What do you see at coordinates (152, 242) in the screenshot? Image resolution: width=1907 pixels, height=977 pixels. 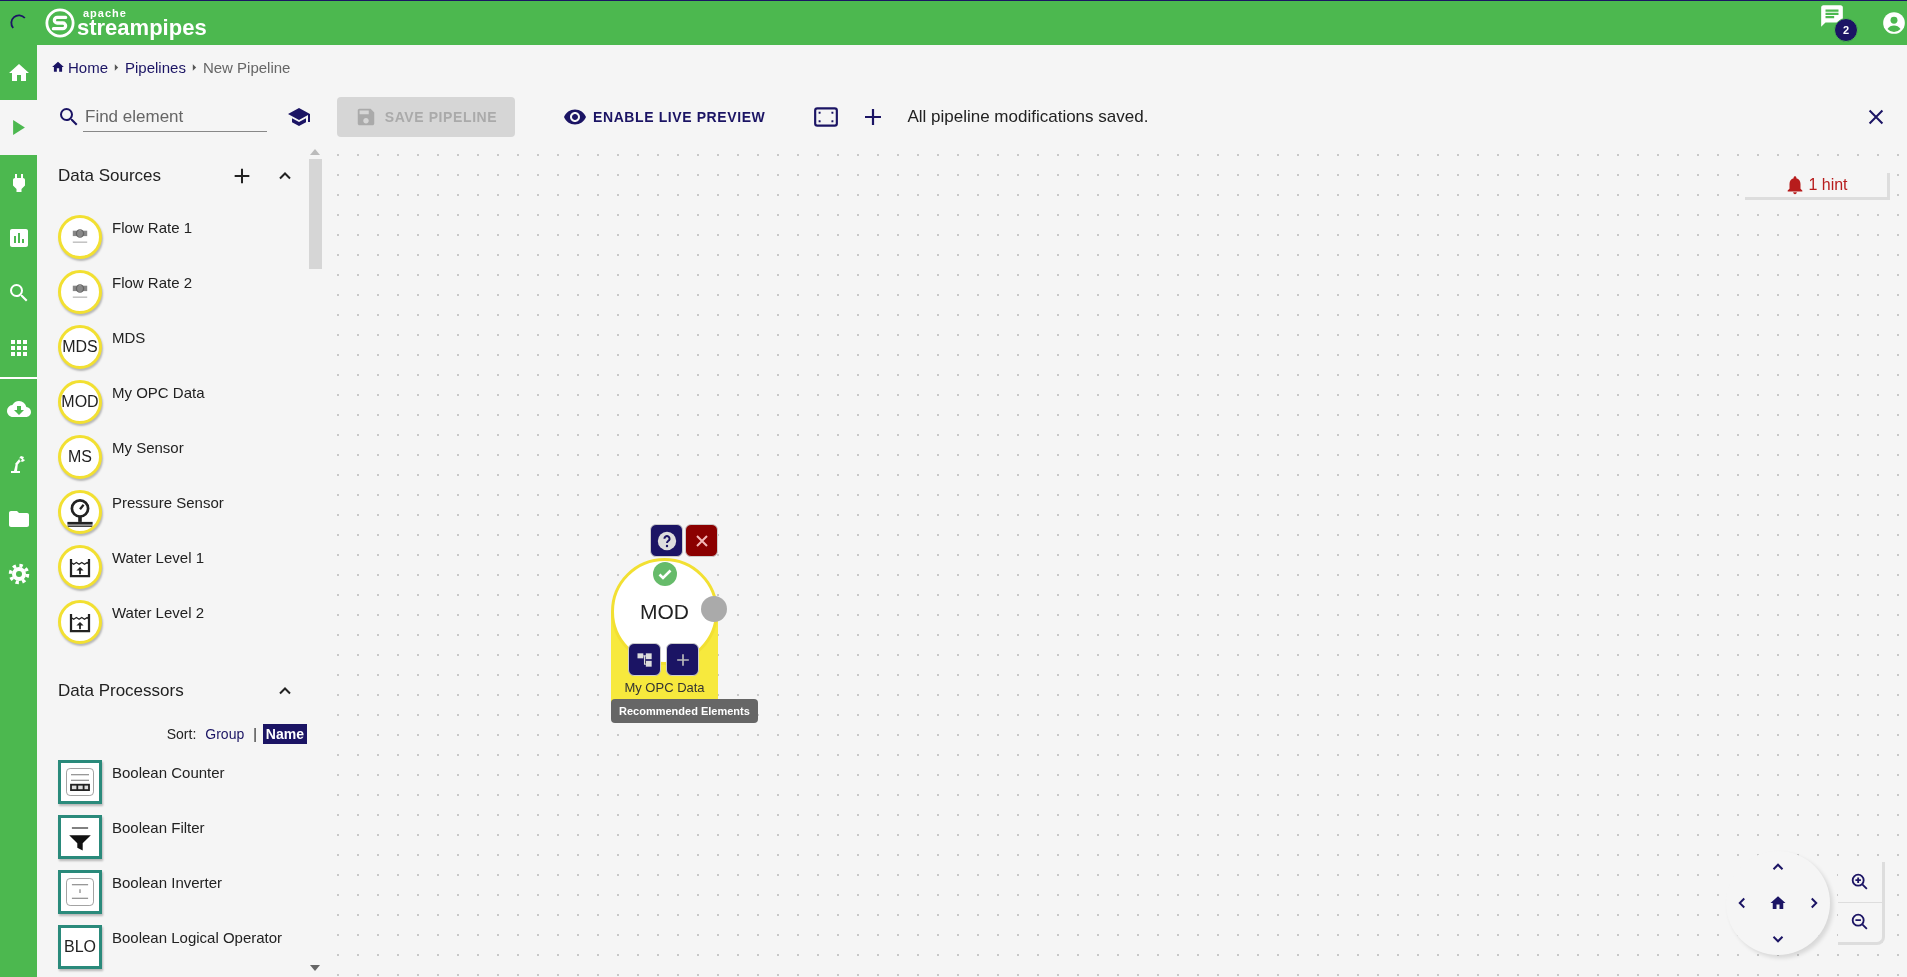 I see `element-name: Flow Rate 1` at bounding box center [152, 242].